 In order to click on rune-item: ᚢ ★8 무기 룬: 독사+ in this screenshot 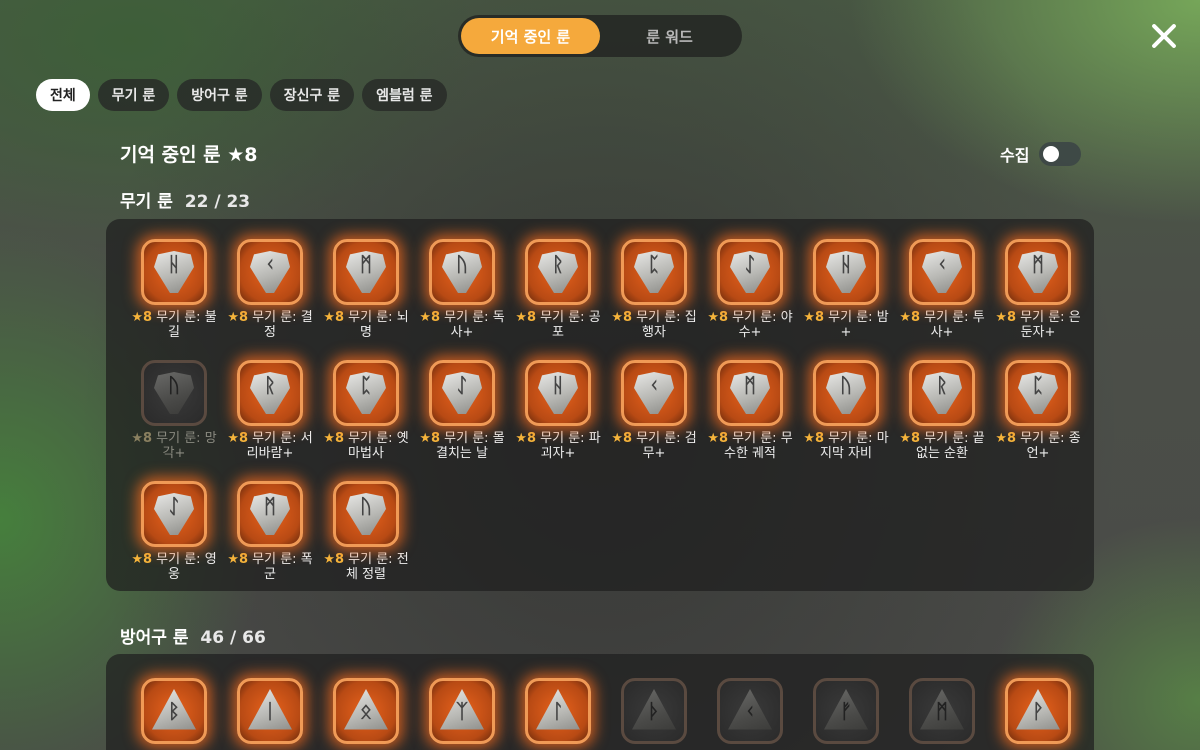, I will do `click(462, 289)`.